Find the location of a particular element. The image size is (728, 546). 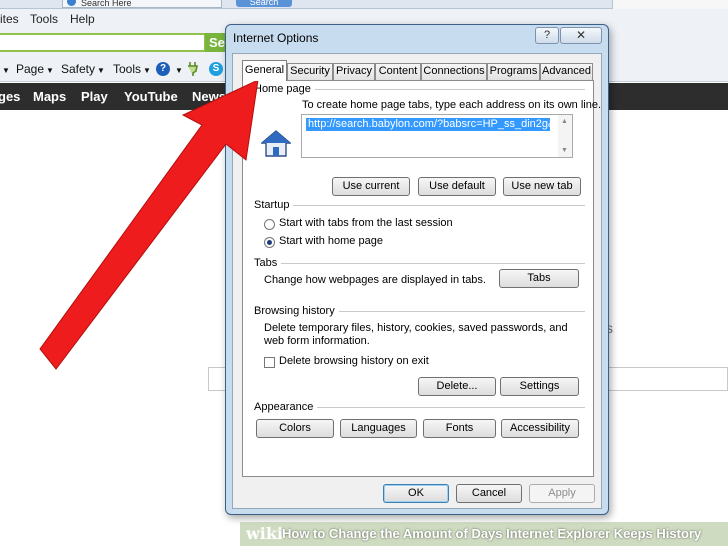

page-menu-label: Page is located at coordinates (30, 69).